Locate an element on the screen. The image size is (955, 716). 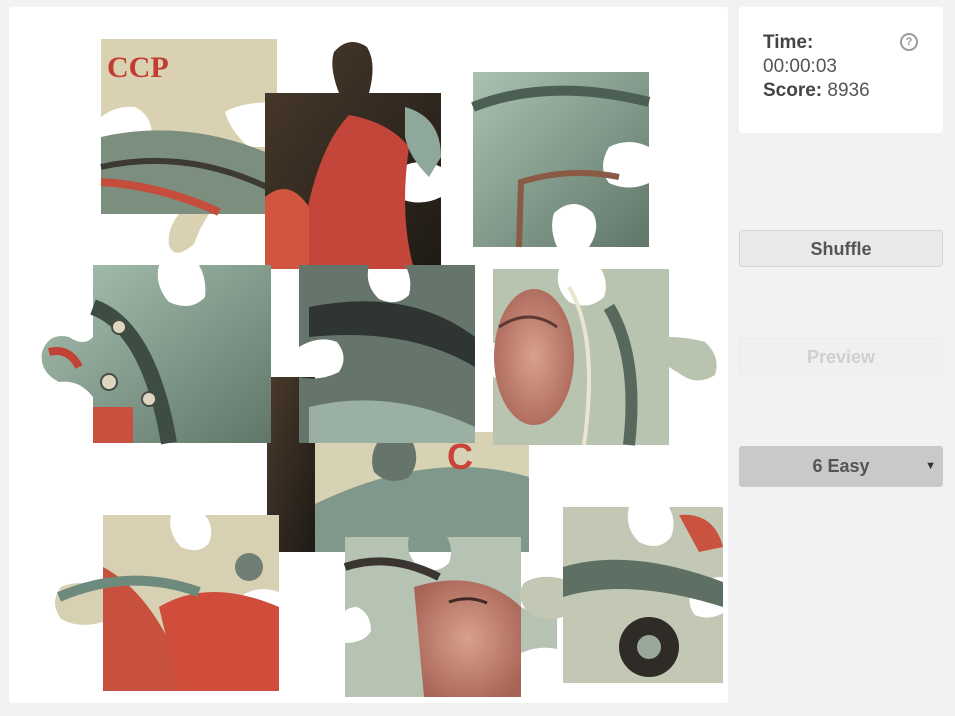
status-panel: Time: ? 00:00:03 Score: 8936 is located at coordinates (841, 70).